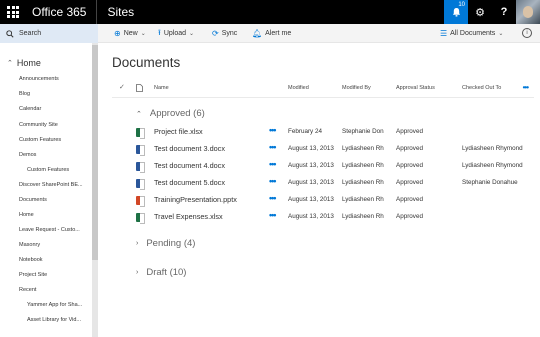 The width and height of the screenshot is (540, 337). I want to click on sync-button: ⟳ Sync, so click(224, 33).